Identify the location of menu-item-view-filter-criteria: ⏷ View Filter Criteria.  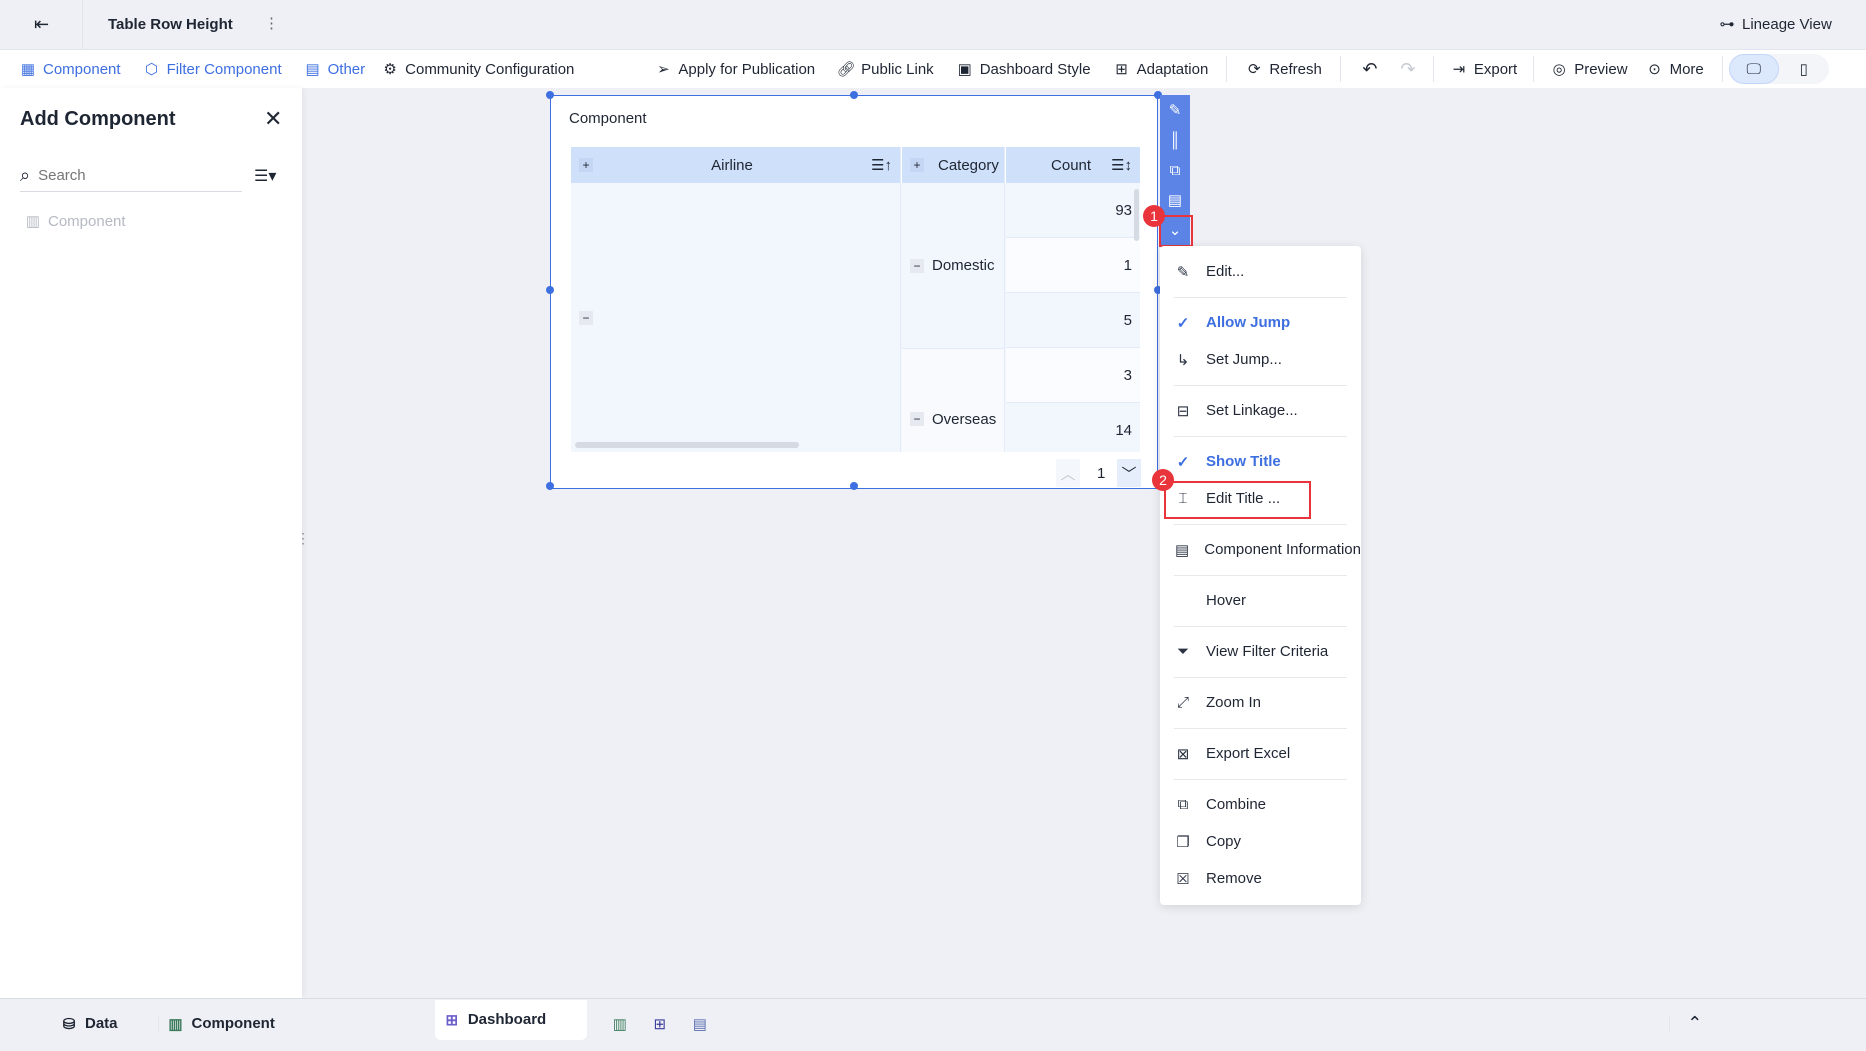
(1260, 651).